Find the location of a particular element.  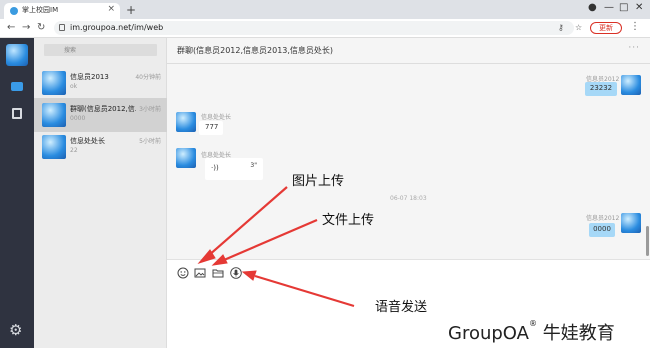

annotation-voice-send: 语音发送 is located at coordinates (401, 307).